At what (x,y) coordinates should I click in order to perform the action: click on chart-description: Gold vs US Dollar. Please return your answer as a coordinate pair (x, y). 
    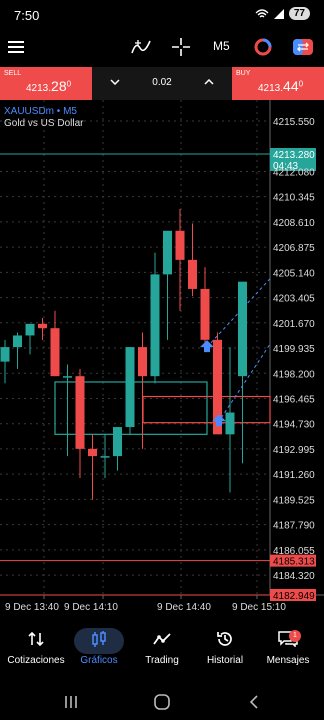
    Looking at the image, I should click on (44, 123).